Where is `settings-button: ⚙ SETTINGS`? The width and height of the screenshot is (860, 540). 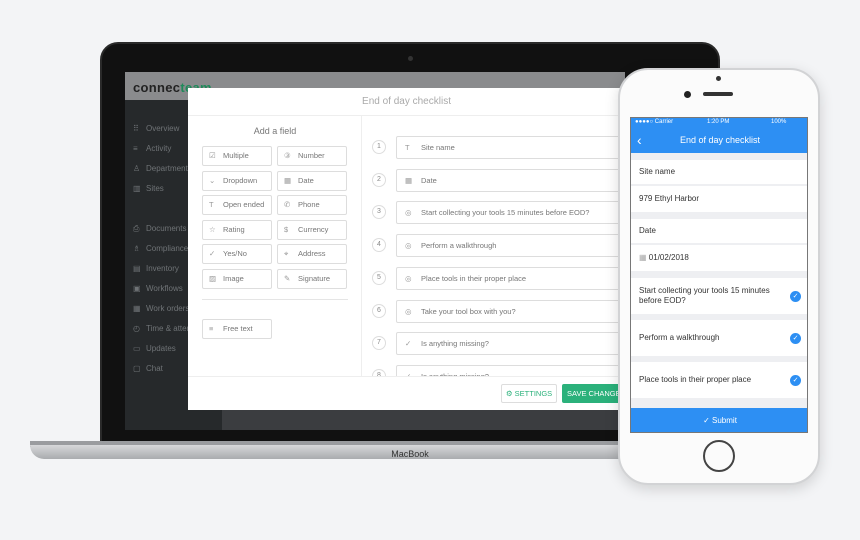
settings-button: ⚙ SETTINGS is located at coordinates (529, 393).